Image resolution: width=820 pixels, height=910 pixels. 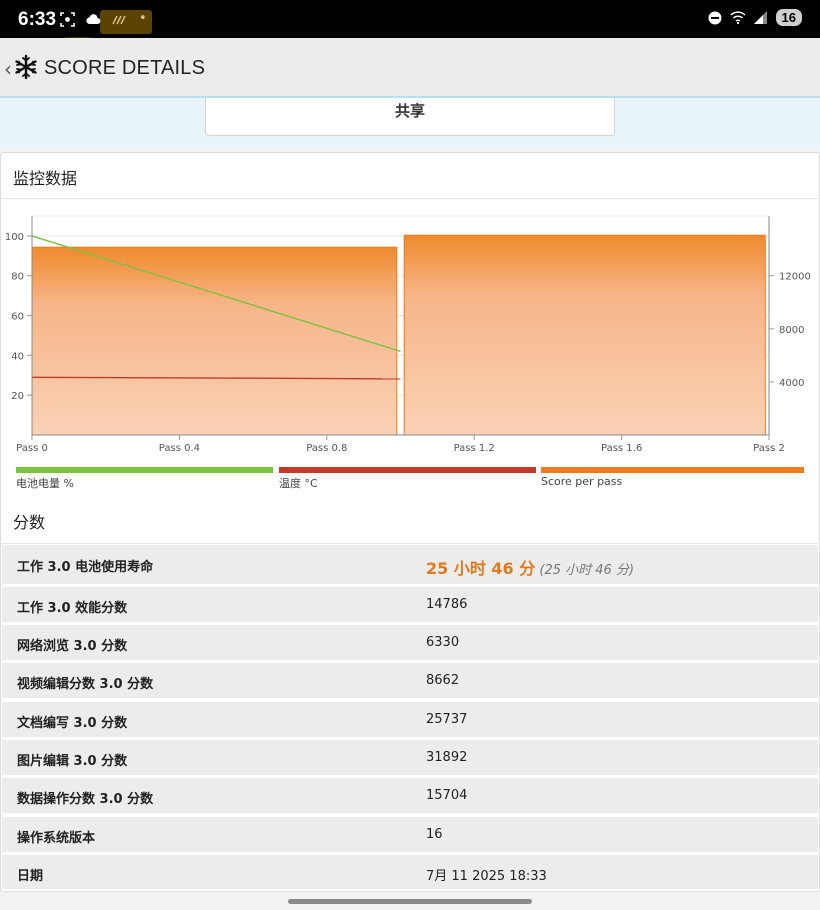 What do you see at coordinates (72, 761) in the screenshot?
I see `row-label: 图片编辑 3.0 分数` at bounding box center [72, 761].